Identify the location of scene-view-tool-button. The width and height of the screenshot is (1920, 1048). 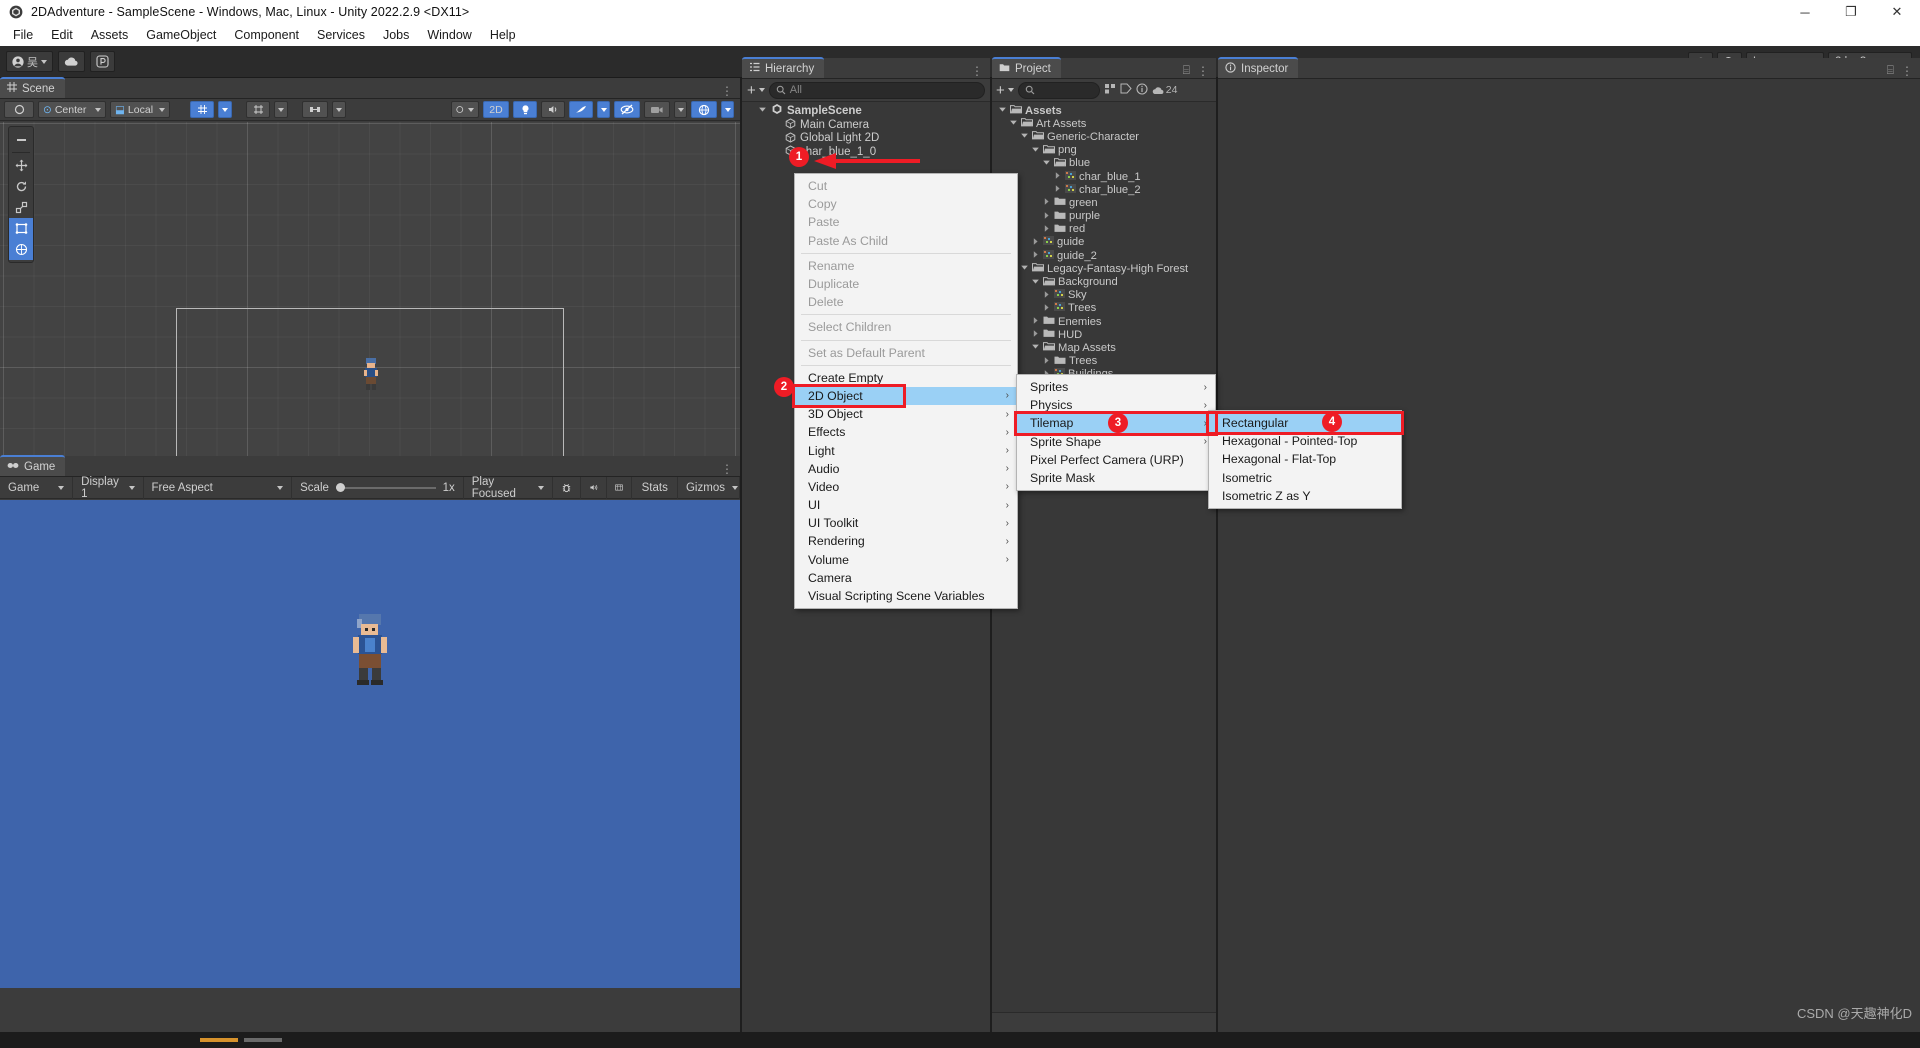
(19, 109).